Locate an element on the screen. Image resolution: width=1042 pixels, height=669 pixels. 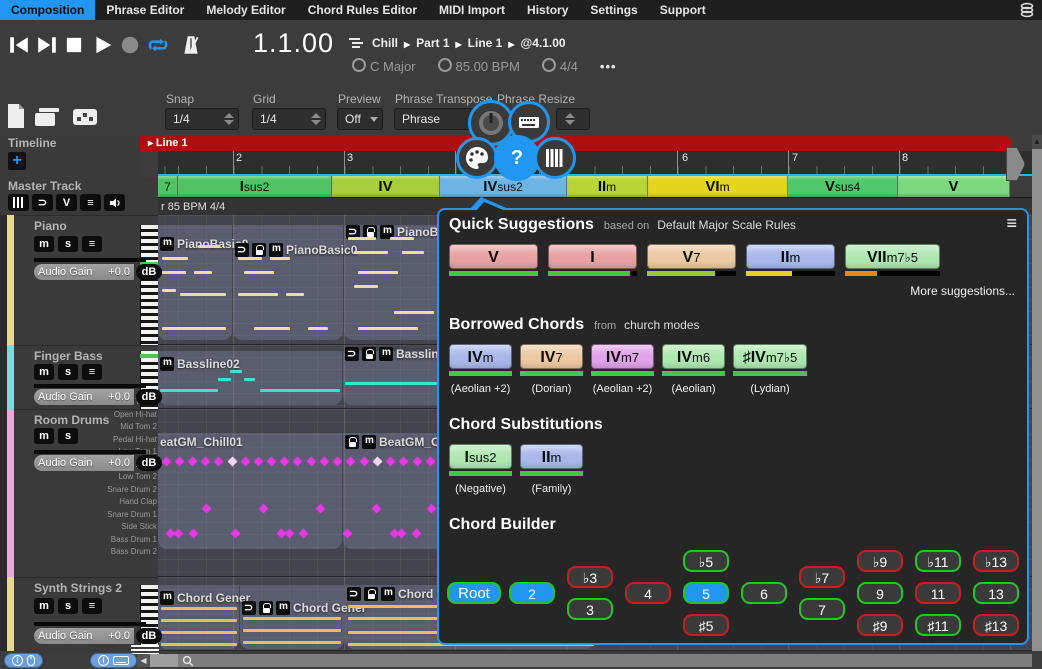
interval-chip: Root is located at coordinates (474, 593).